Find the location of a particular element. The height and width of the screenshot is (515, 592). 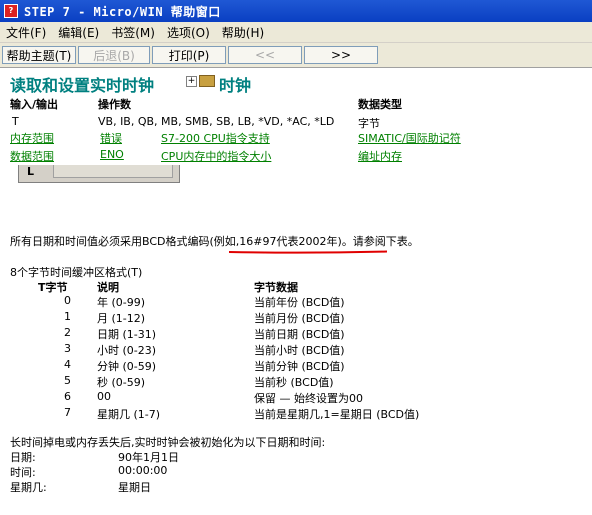

link-simatic-mnemonics: SIMATIC/国际助记符 is located at coordinates (409, 138).